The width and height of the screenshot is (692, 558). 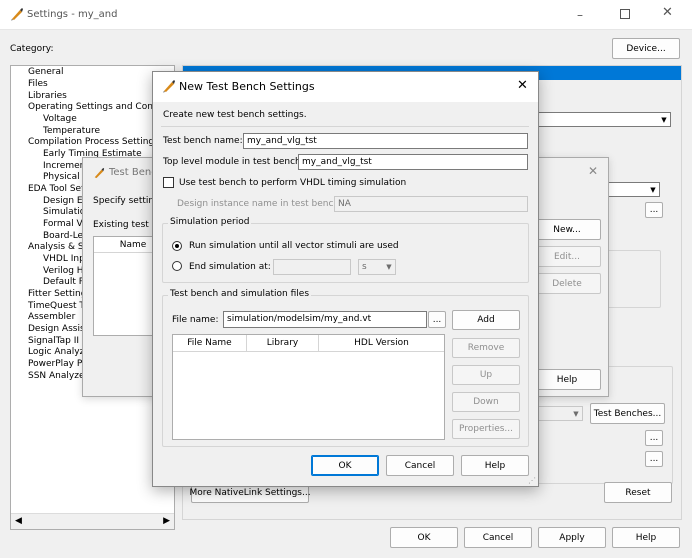 What do you see at coordinates (486, 375) in the screenshot?
I see `up-button: Up` at bounding box center [486, 375].